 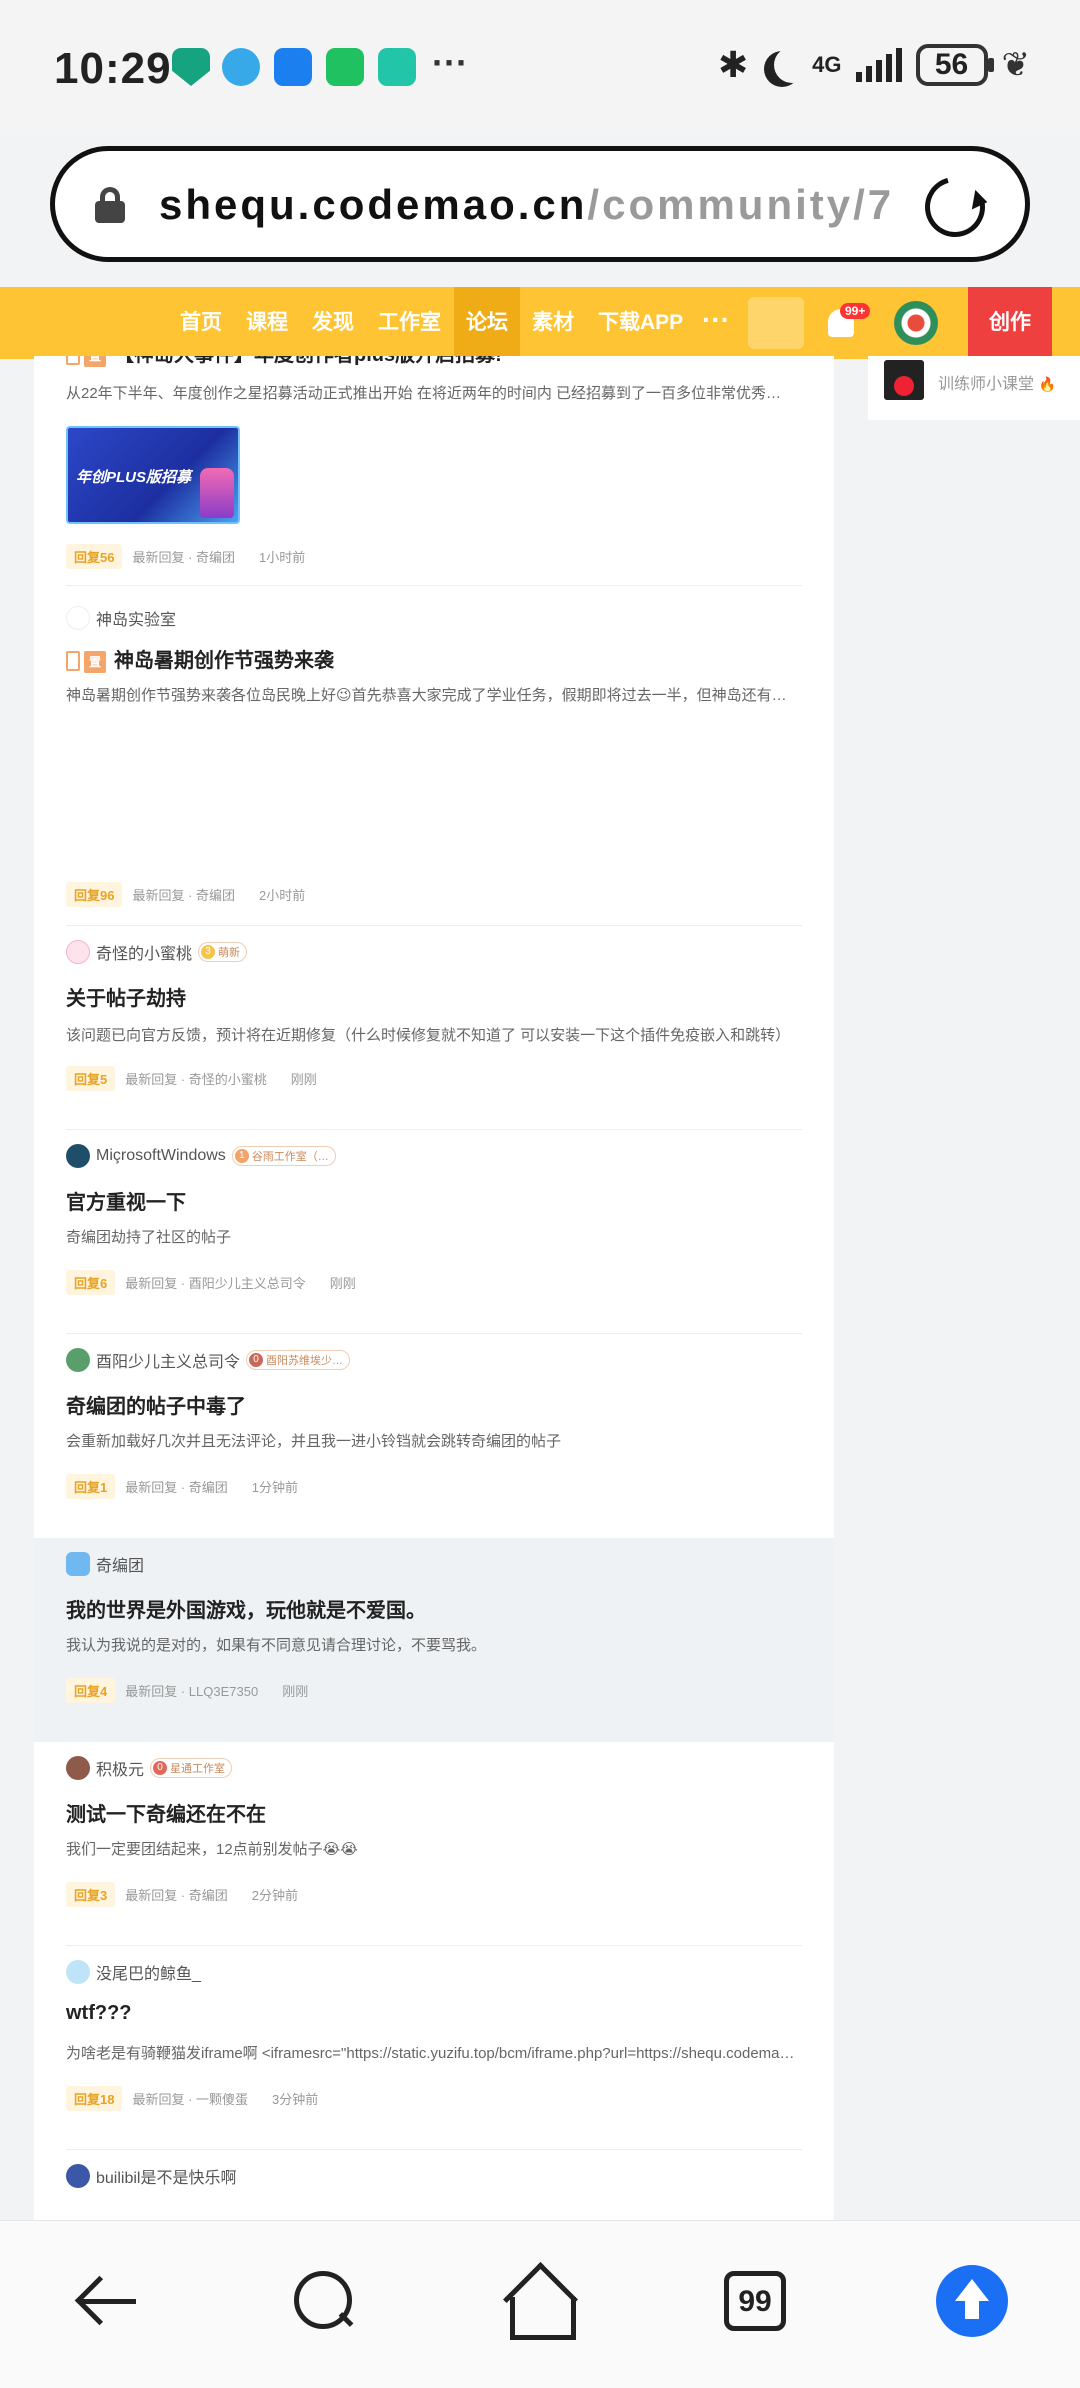 What do you see at coordinates (201, 323) in the screenshot?
I see `nav-item-home: 首页` at bounding box center [201, 323].